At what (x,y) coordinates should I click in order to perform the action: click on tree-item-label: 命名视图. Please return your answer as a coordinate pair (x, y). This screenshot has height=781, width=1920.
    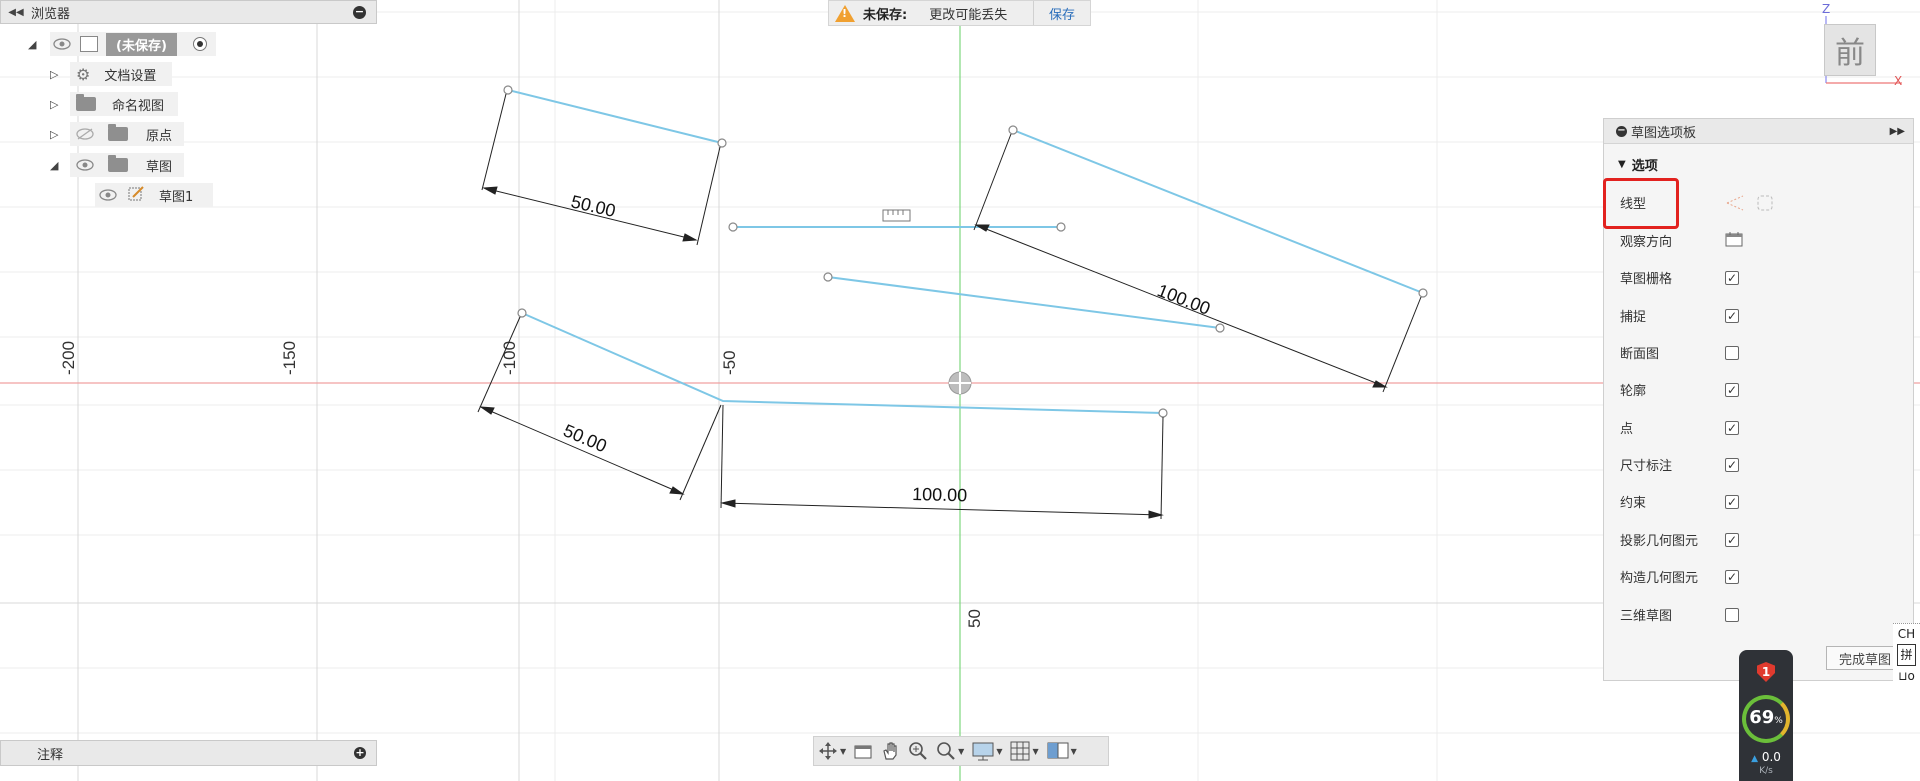
    Looking at the image, I should click on (138, 106).